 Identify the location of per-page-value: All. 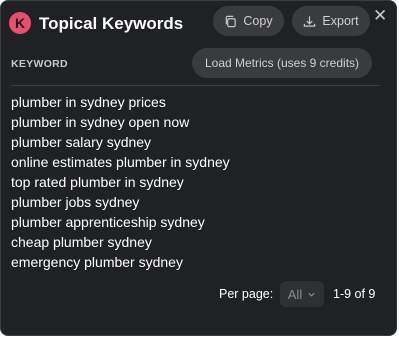
(295, 294).